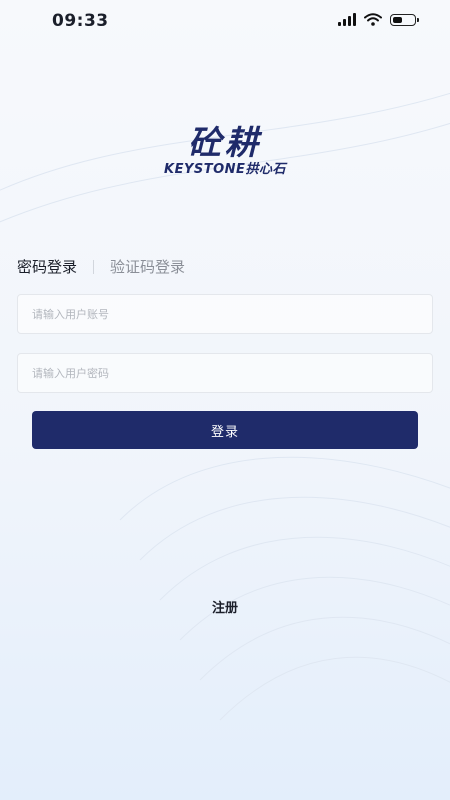  I want to click on app-logo-subtitle: KEYSTONE拱心石, so click(225, 169).